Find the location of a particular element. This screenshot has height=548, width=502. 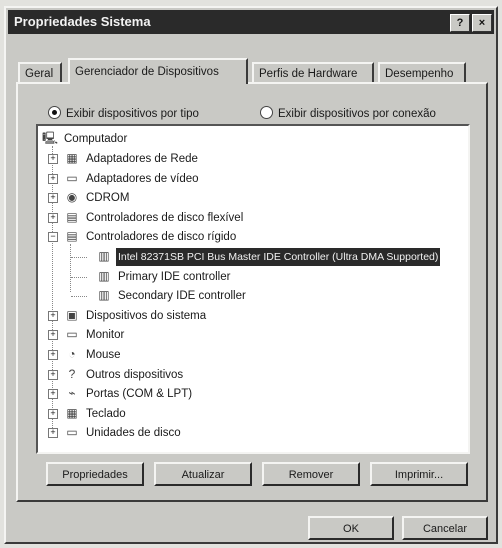

radio-by-type: Exibir dispositivos por tipo is located at coordinates (123, 113).